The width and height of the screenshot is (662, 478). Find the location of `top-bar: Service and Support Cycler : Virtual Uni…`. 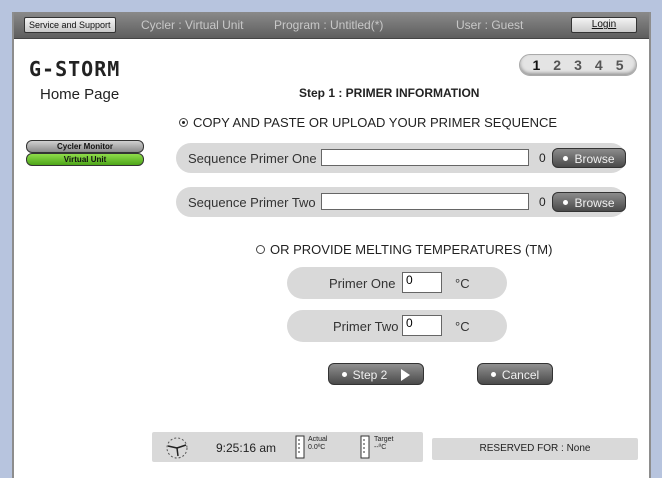

top-bar: Service and Support Cycler : Virtual Uni… is located at coordinates (331, 25).